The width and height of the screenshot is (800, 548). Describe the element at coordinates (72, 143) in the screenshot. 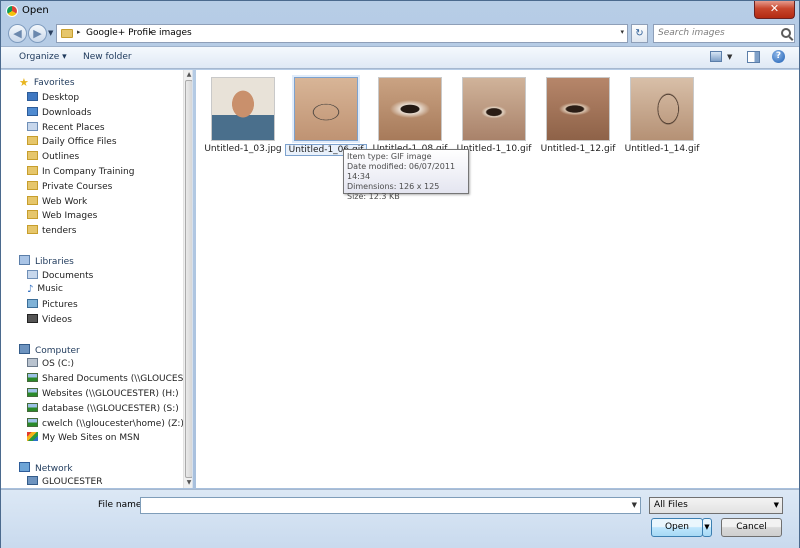

I see `sidebar-item-daily-office-files: Daily Office Files` at that location.